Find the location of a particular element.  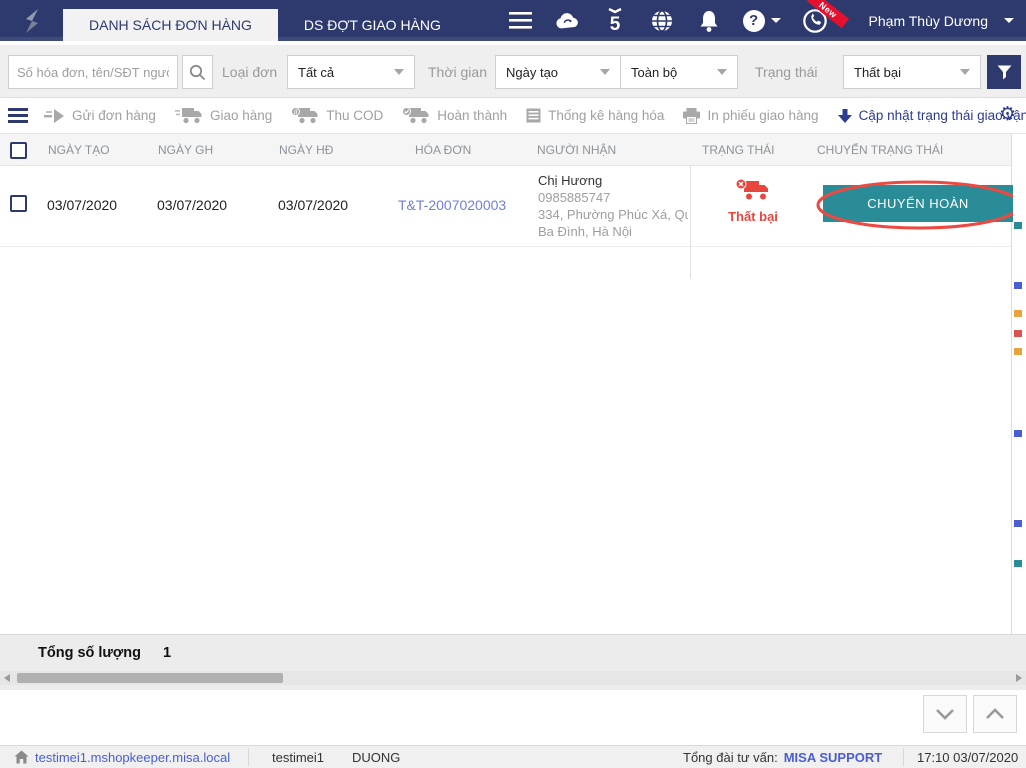

tab-danh-sach-don-hang: DANH SÁCH ĐƠN HÀNG is located at coordinates (170, 25).